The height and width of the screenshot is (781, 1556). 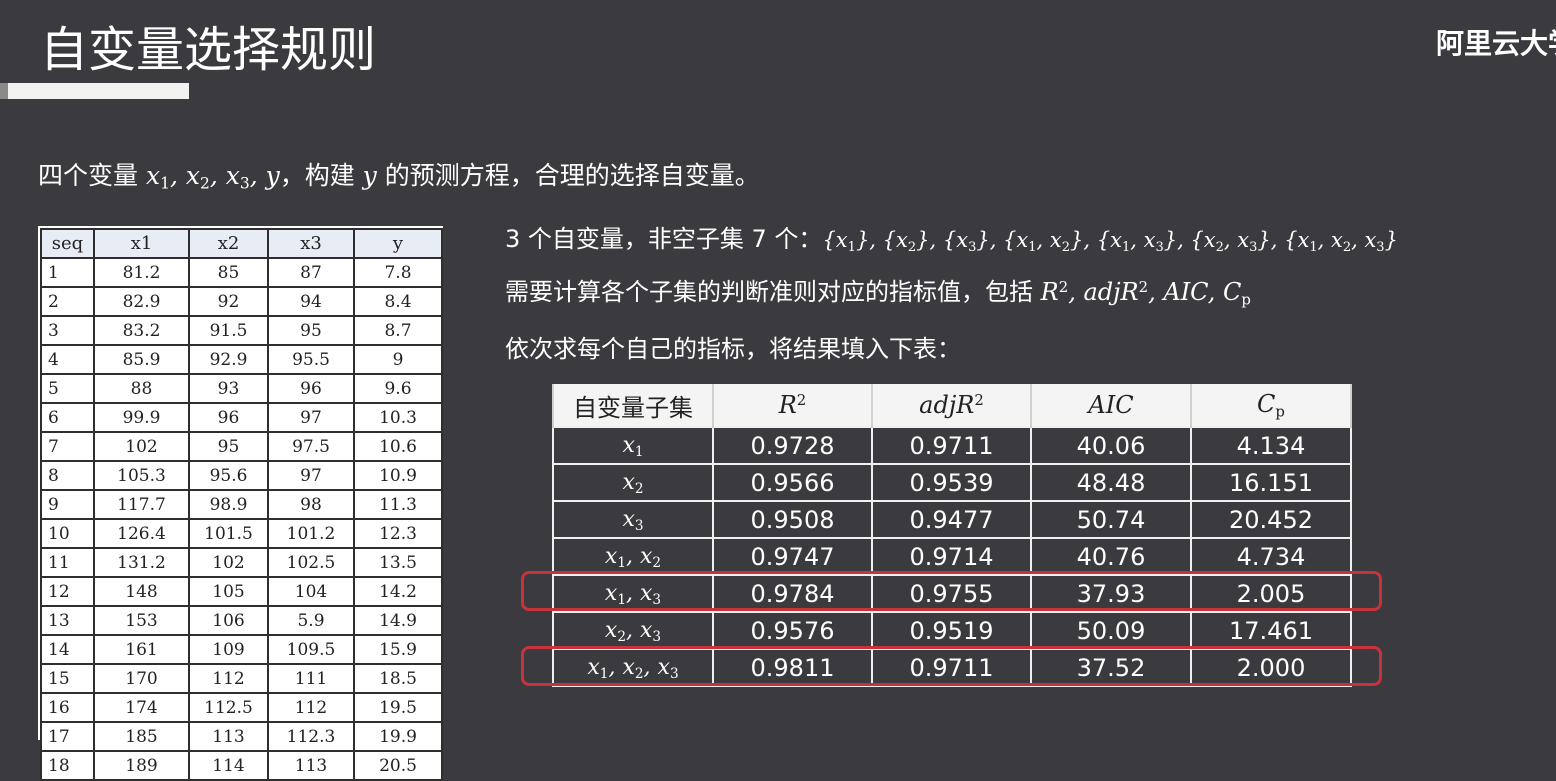 What do you see at coordinates (792, 519) in the screenshot?
I see `r2-cell: 0.9508` at bounding box center [792, 519].